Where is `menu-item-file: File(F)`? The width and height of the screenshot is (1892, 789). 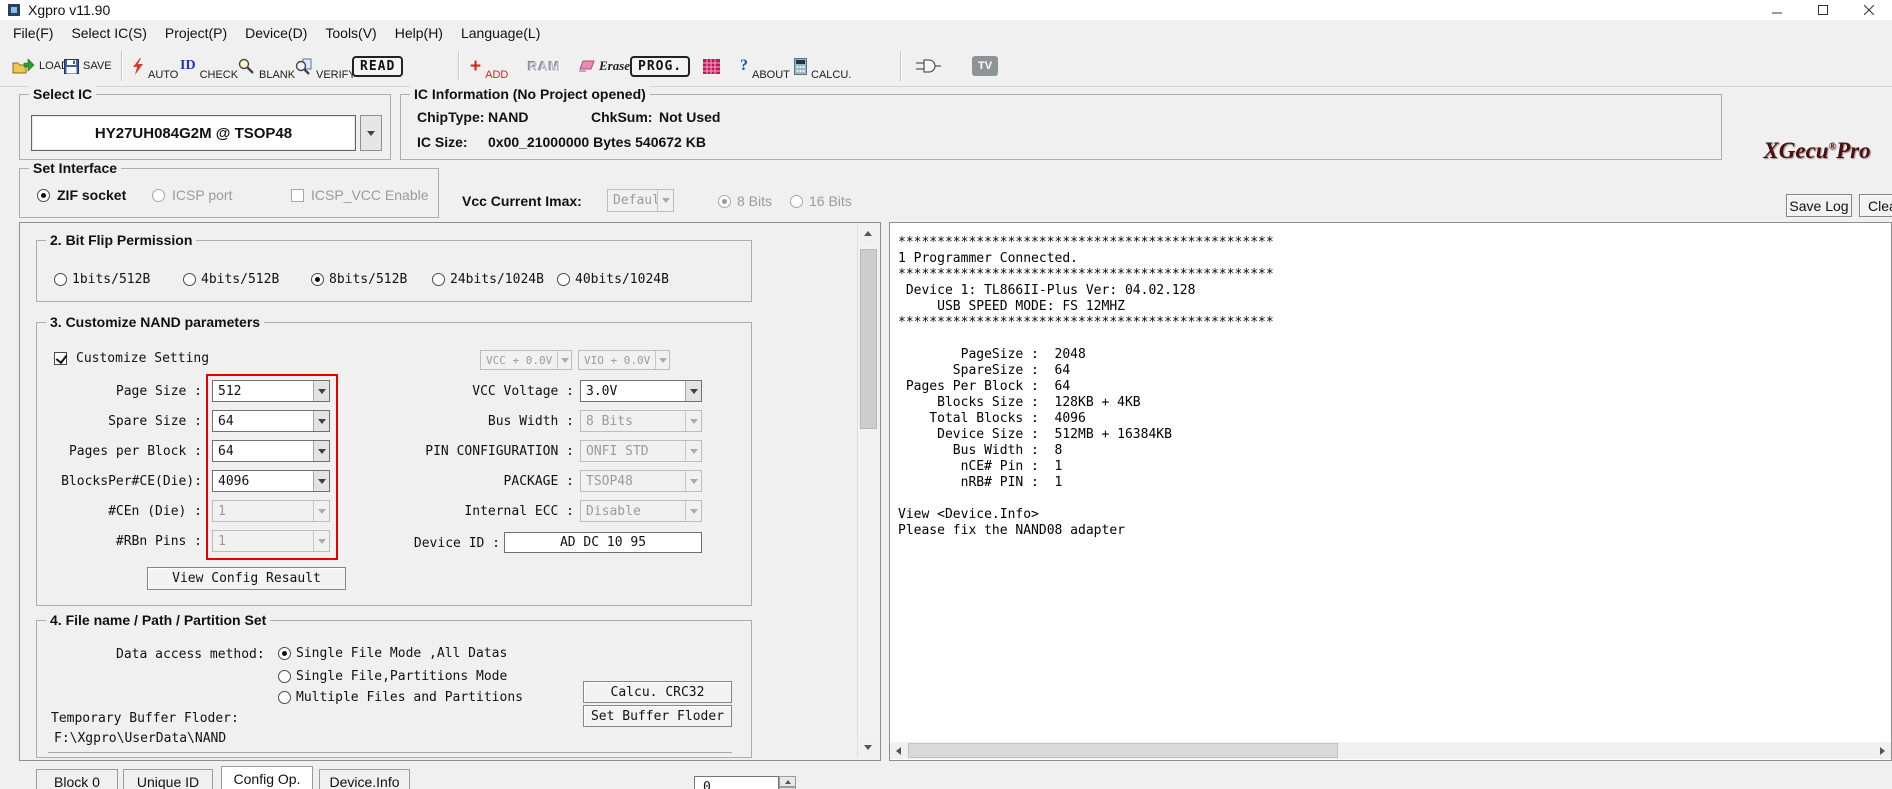
menu-item-file: File(F) is located at coordinates (33, 33).